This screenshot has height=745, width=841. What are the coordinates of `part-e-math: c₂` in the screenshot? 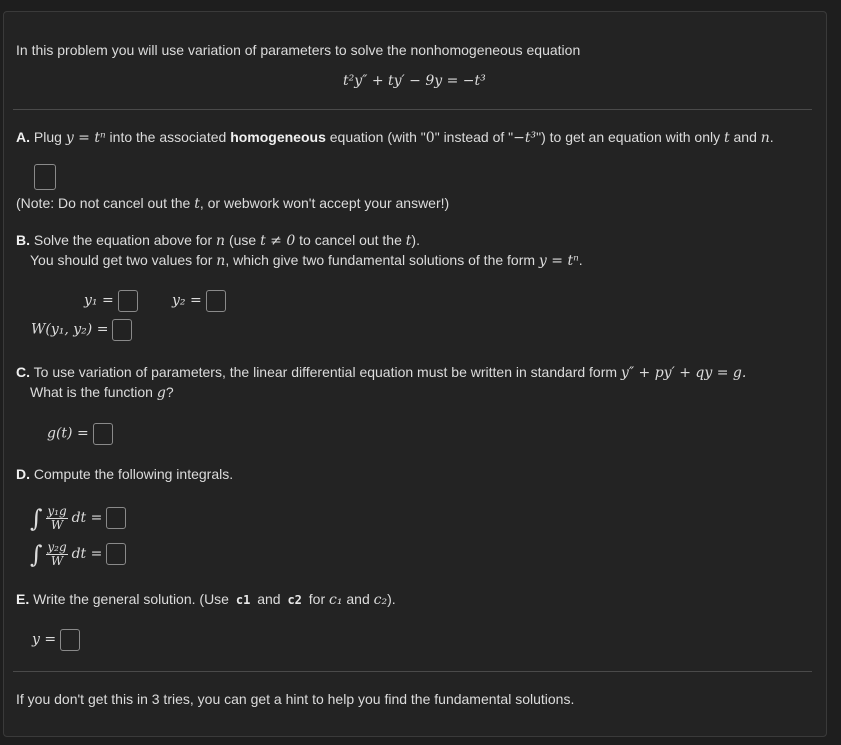 It's located at (380, 600).